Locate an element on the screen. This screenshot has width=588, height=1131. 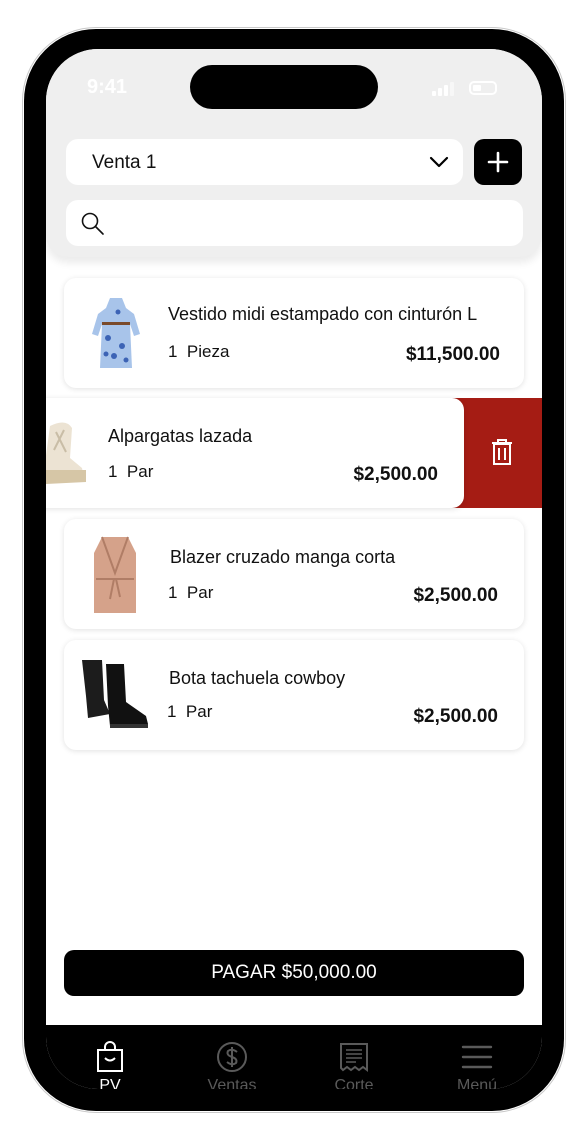
tab-label: Menú is located at coordinates (477, 1083).